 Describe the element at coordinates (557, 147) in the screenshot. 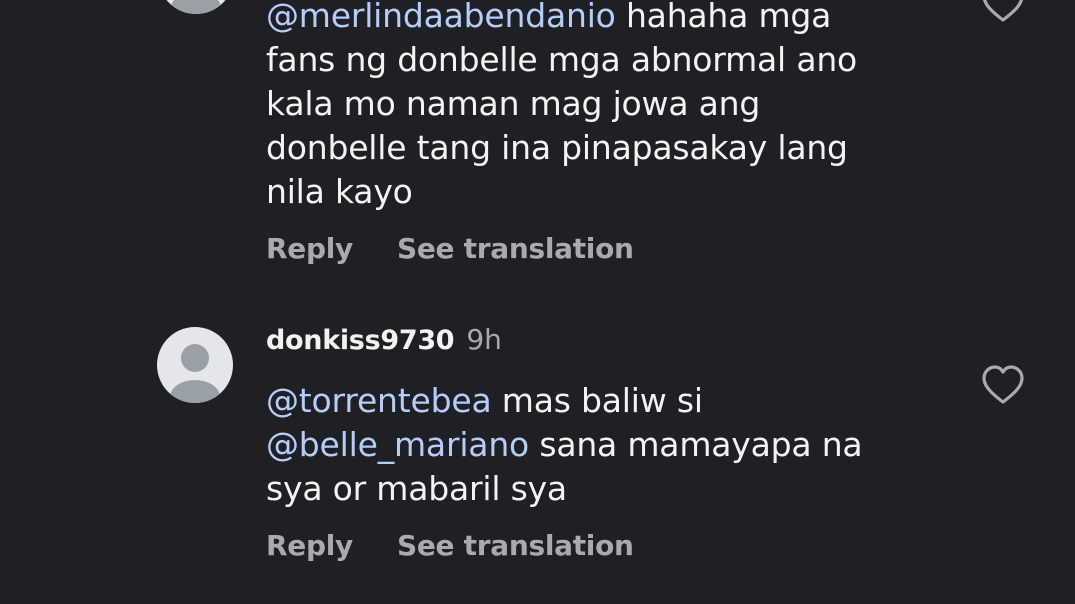

I see `comment-text-line: donbelle tang ina pinapasakay lang` at that location.